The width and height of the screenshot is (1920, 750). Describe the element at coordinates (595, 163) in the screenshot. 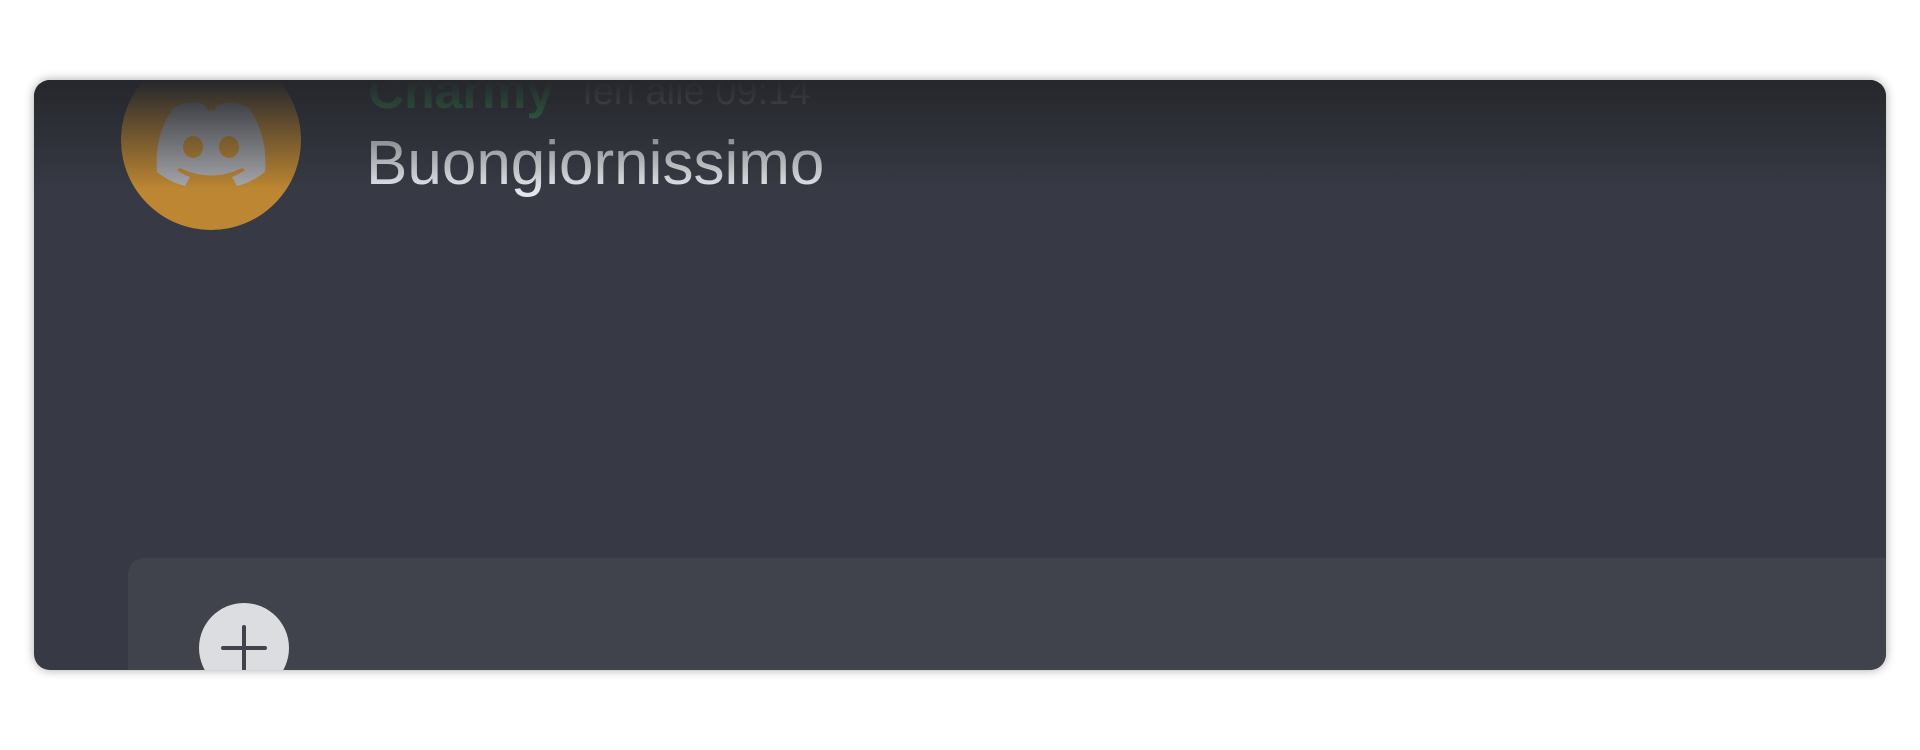

I see `message-text: Buongiornissimo` at that location.